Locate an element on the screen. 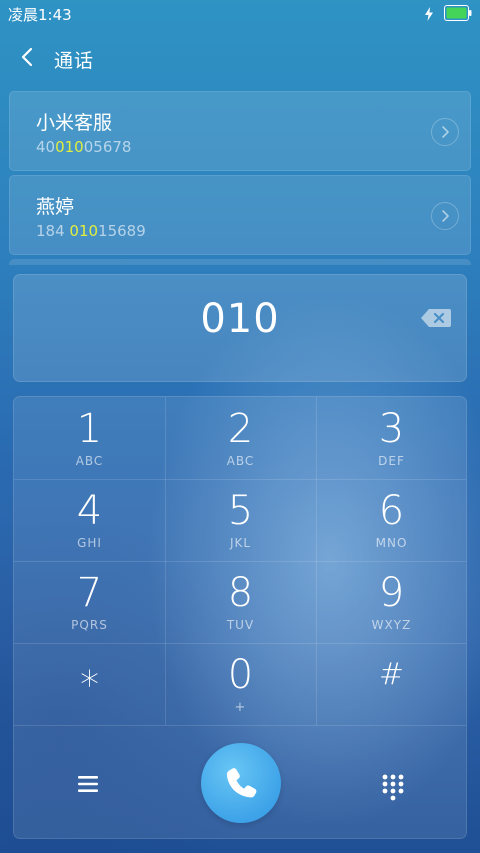 The width and height of the screenshot is (480, 853). back-button is located at coordinates (28, 57).